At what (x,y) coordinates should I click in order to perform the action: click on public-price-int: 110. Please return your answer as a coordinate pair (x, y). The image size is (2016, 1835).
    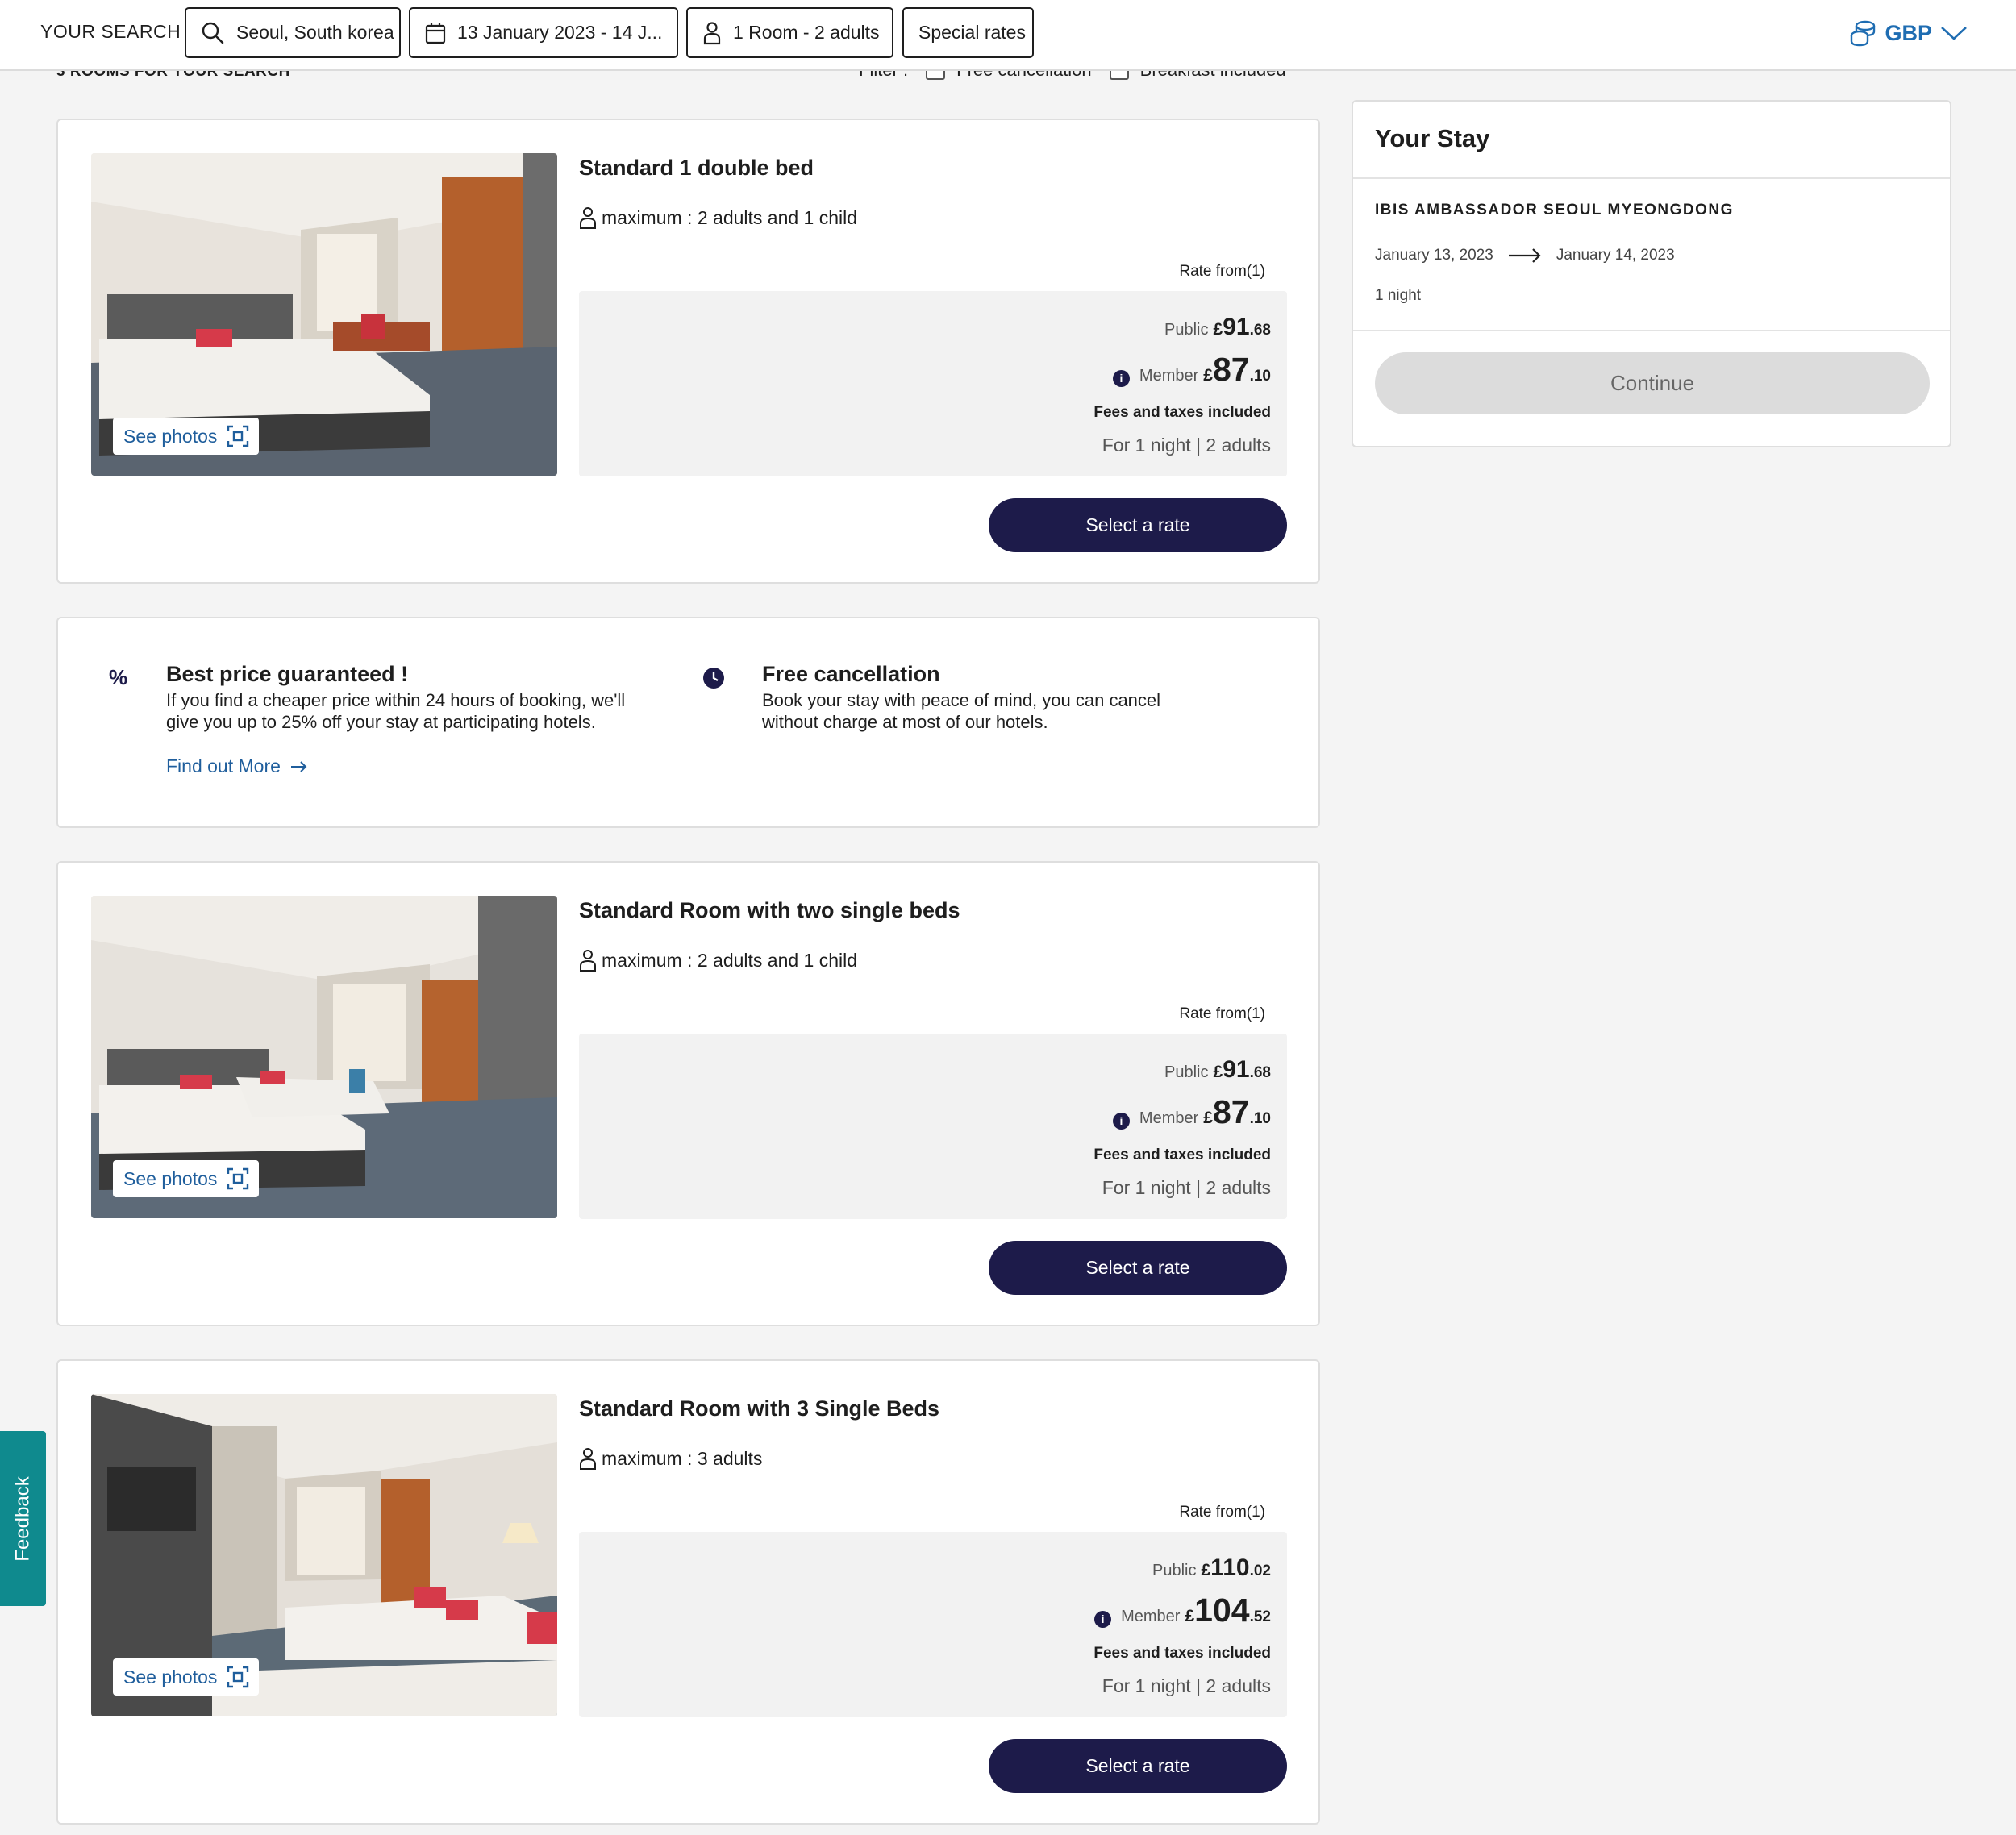
    Looking at the image, I should click on (1230, 1568).